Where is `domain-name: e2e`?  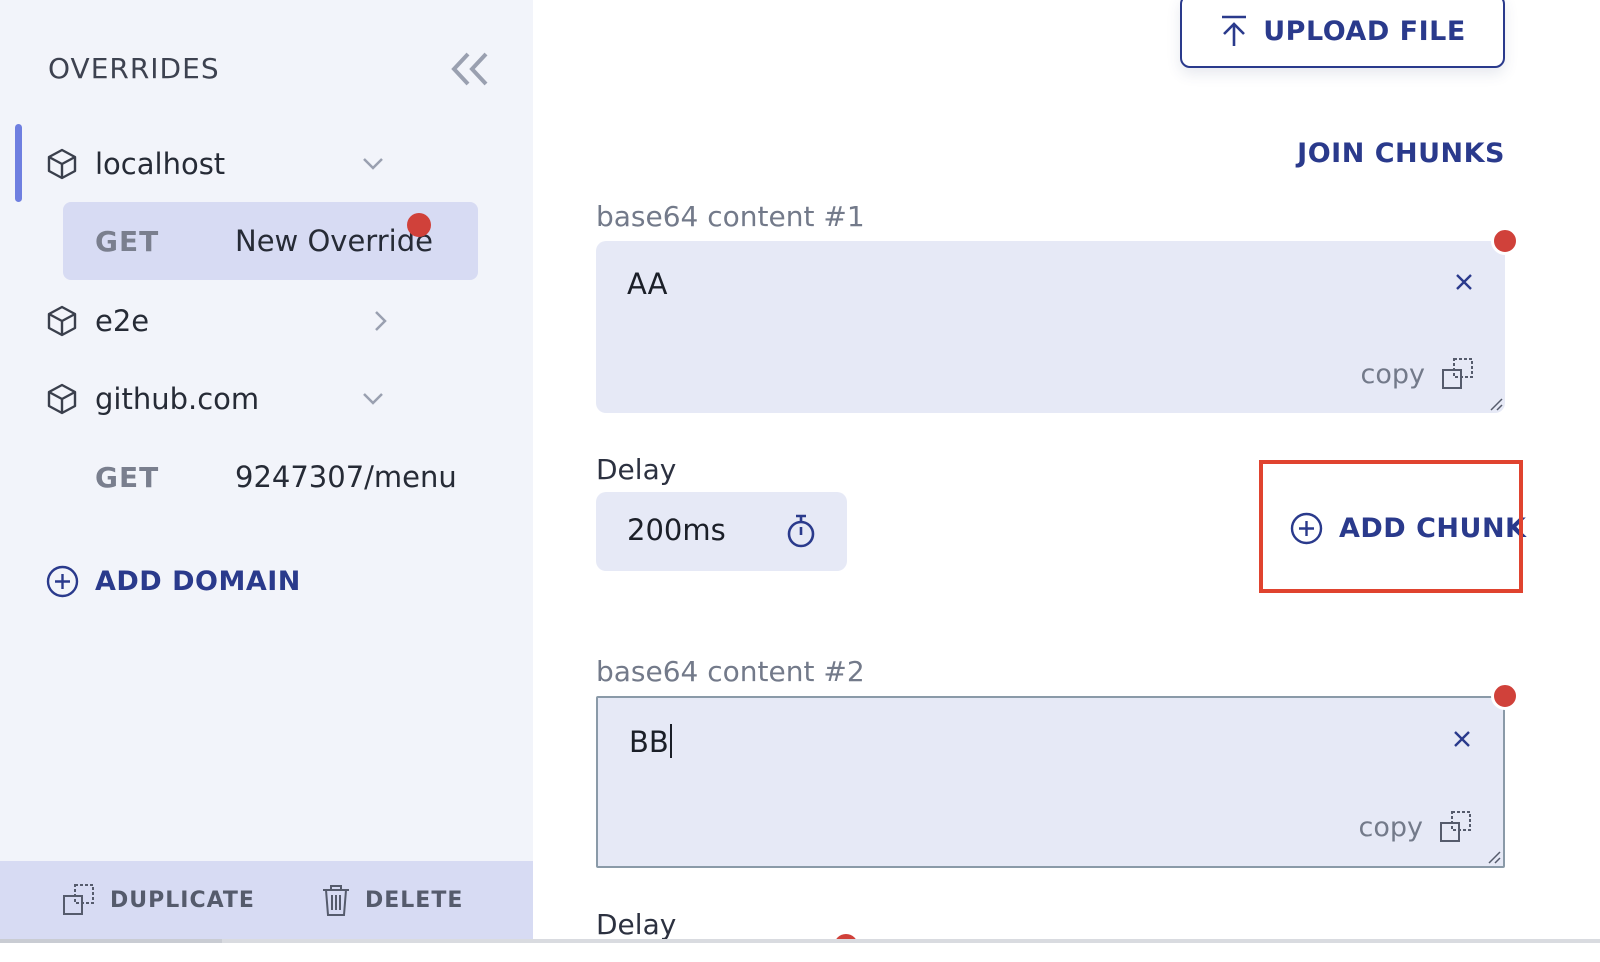
domain-name: e2e is located at coordinates (122, 321).